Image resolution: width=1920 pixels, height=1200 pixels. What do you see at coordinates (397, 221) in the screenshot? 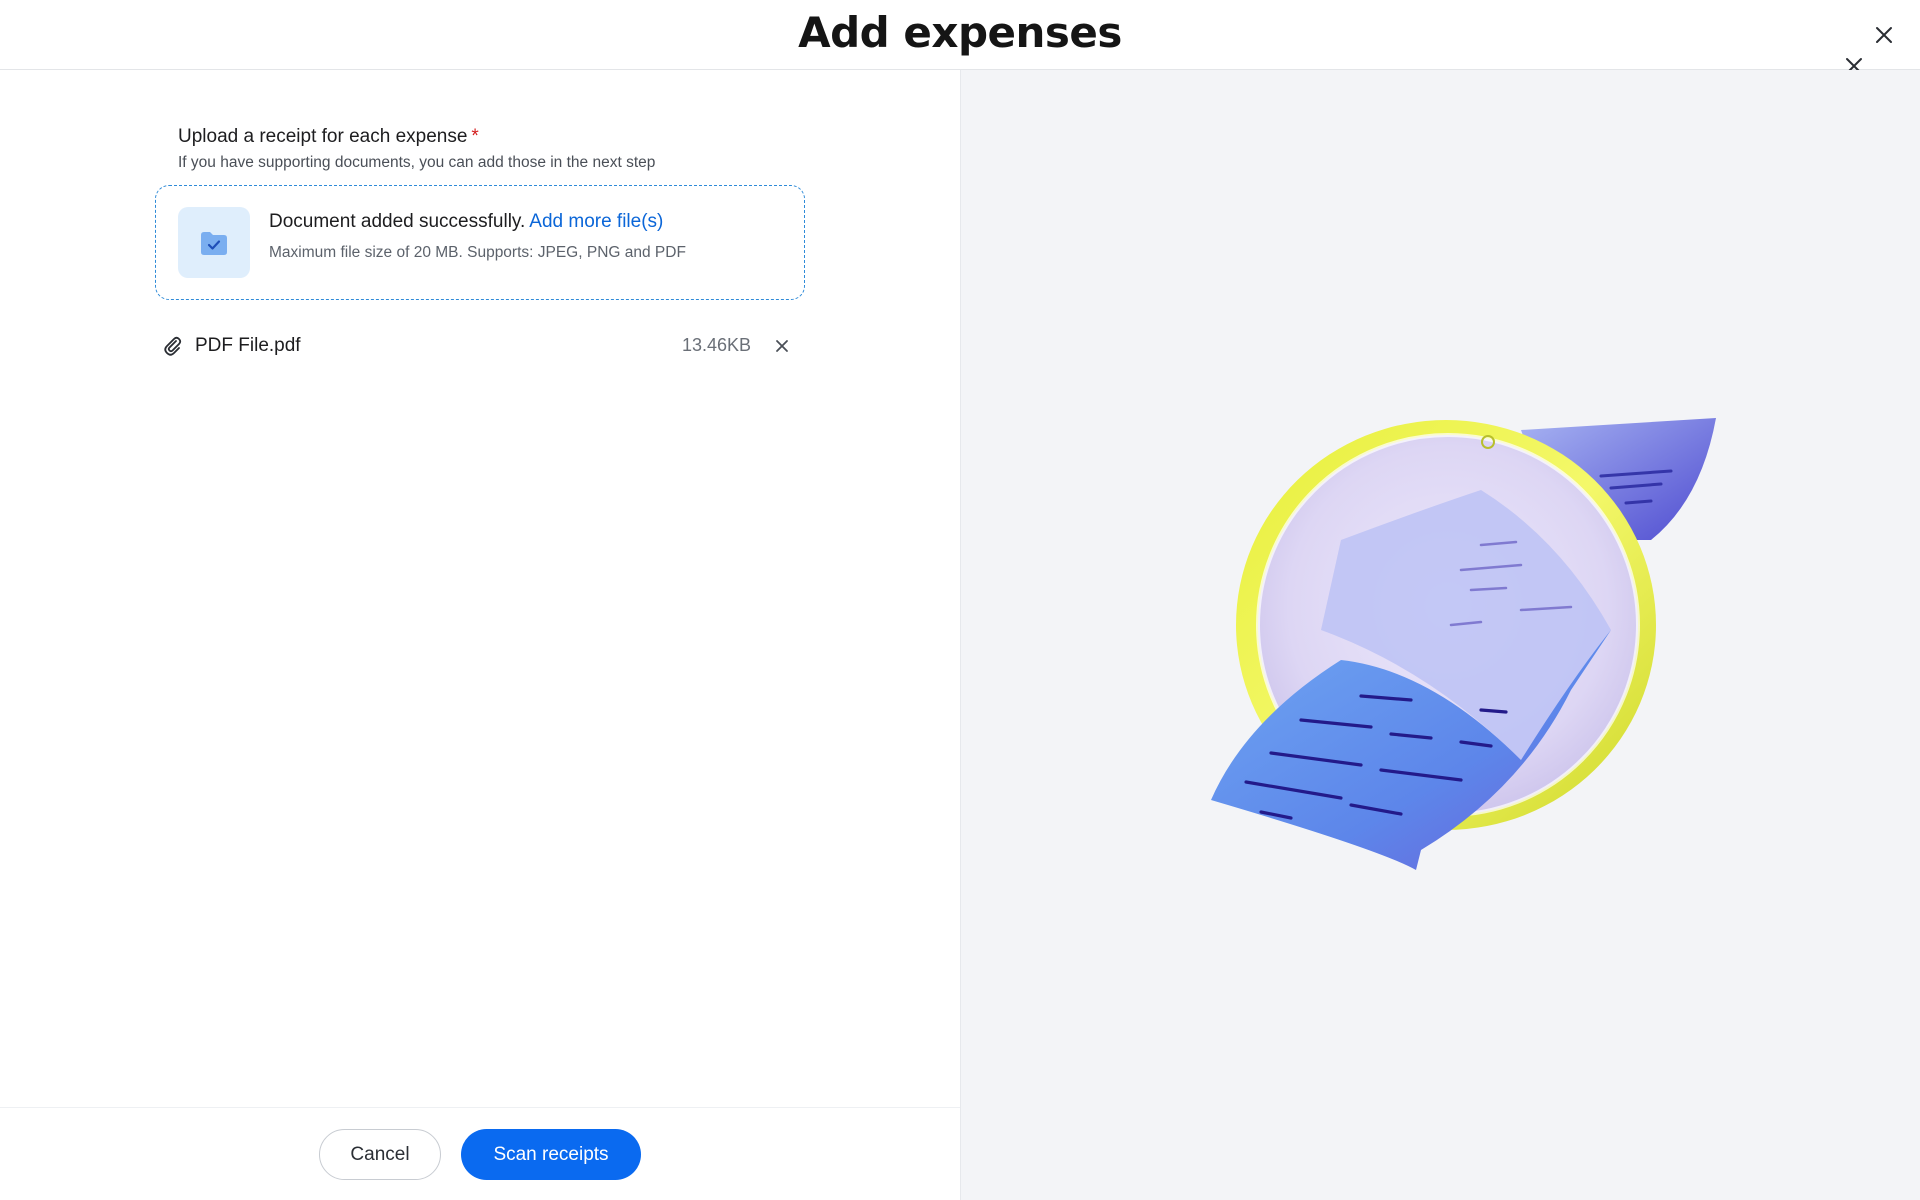
I see `upload-success-text: Document added successfully.` at bounding box center [397, 221].